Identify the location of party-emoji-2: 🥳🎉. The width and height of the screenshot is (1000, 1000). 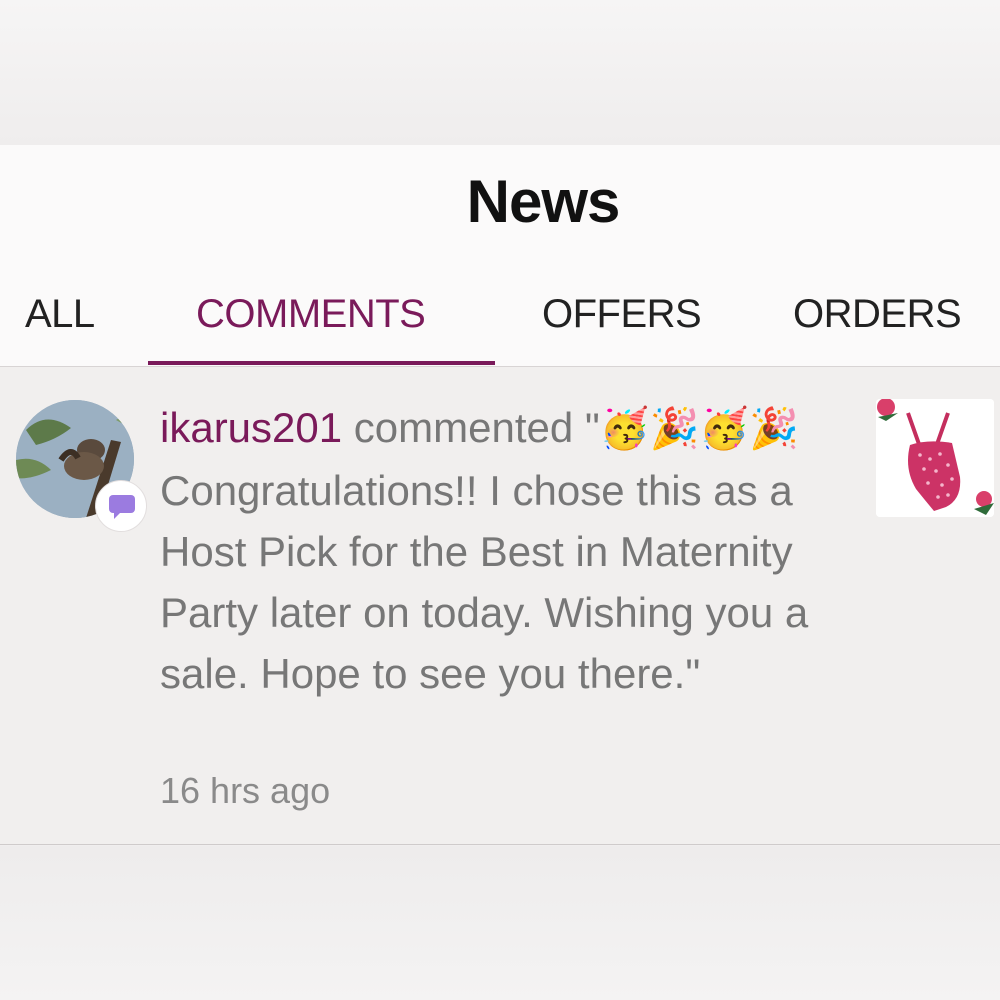
(749, 429).